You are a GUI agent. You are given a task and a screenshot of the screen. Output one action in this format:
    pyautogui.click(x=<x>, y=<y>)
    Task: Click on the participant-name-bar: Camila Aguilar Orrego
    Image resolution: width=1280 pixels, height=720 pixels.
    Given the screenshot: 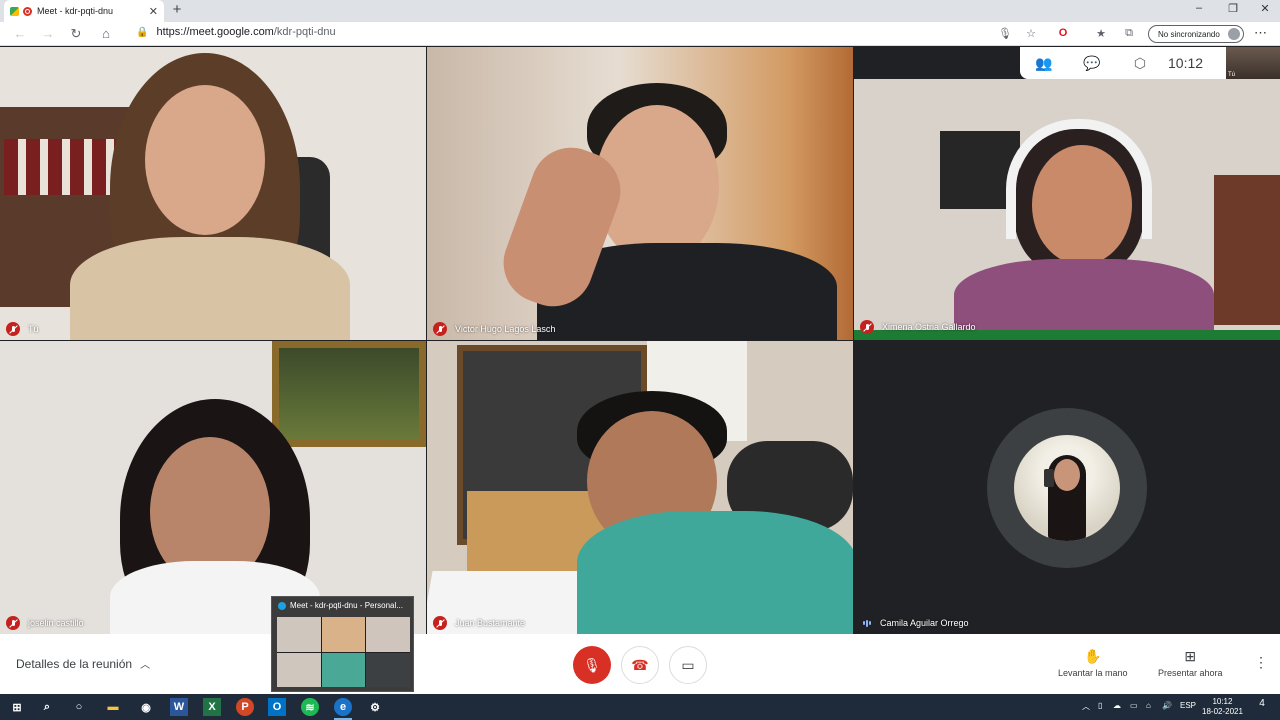 What is the action you would take?
    pyautogui.click(x=914, y=623)
    